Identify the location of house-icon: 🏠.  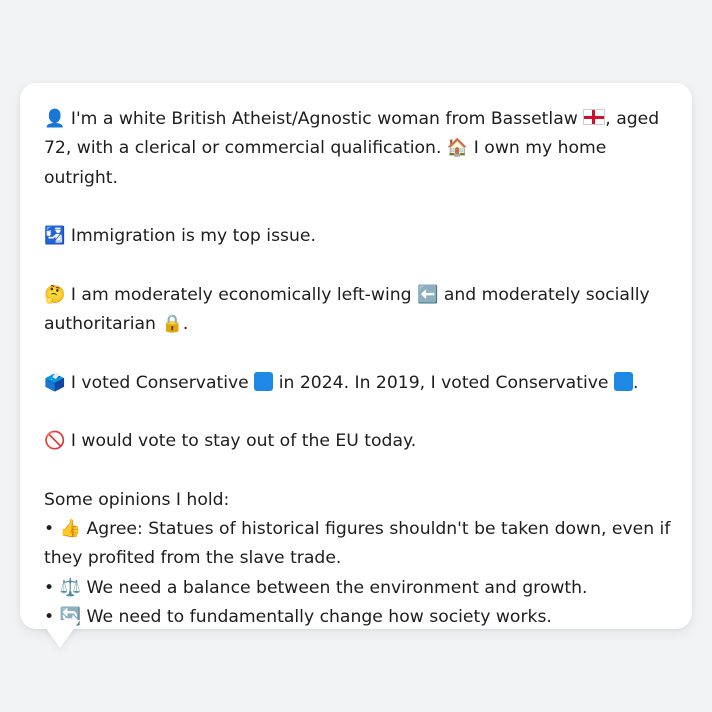
(457, 148).